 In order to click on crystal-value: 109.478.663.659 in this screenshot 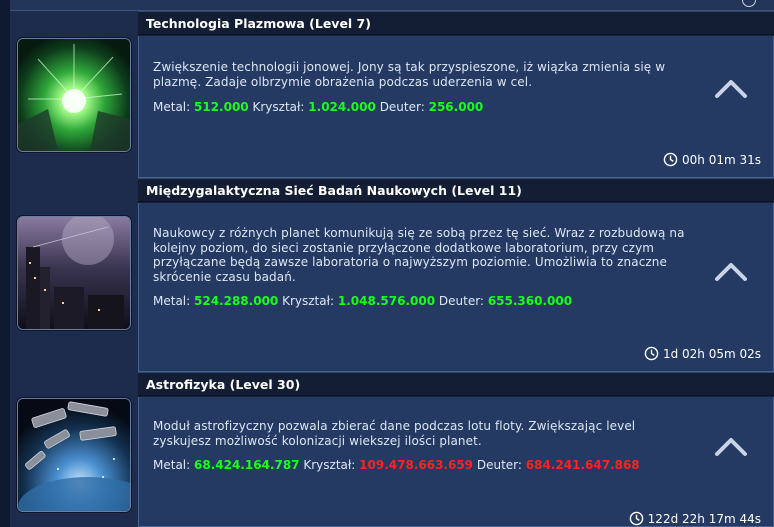, I will do `click(416, 465)`.